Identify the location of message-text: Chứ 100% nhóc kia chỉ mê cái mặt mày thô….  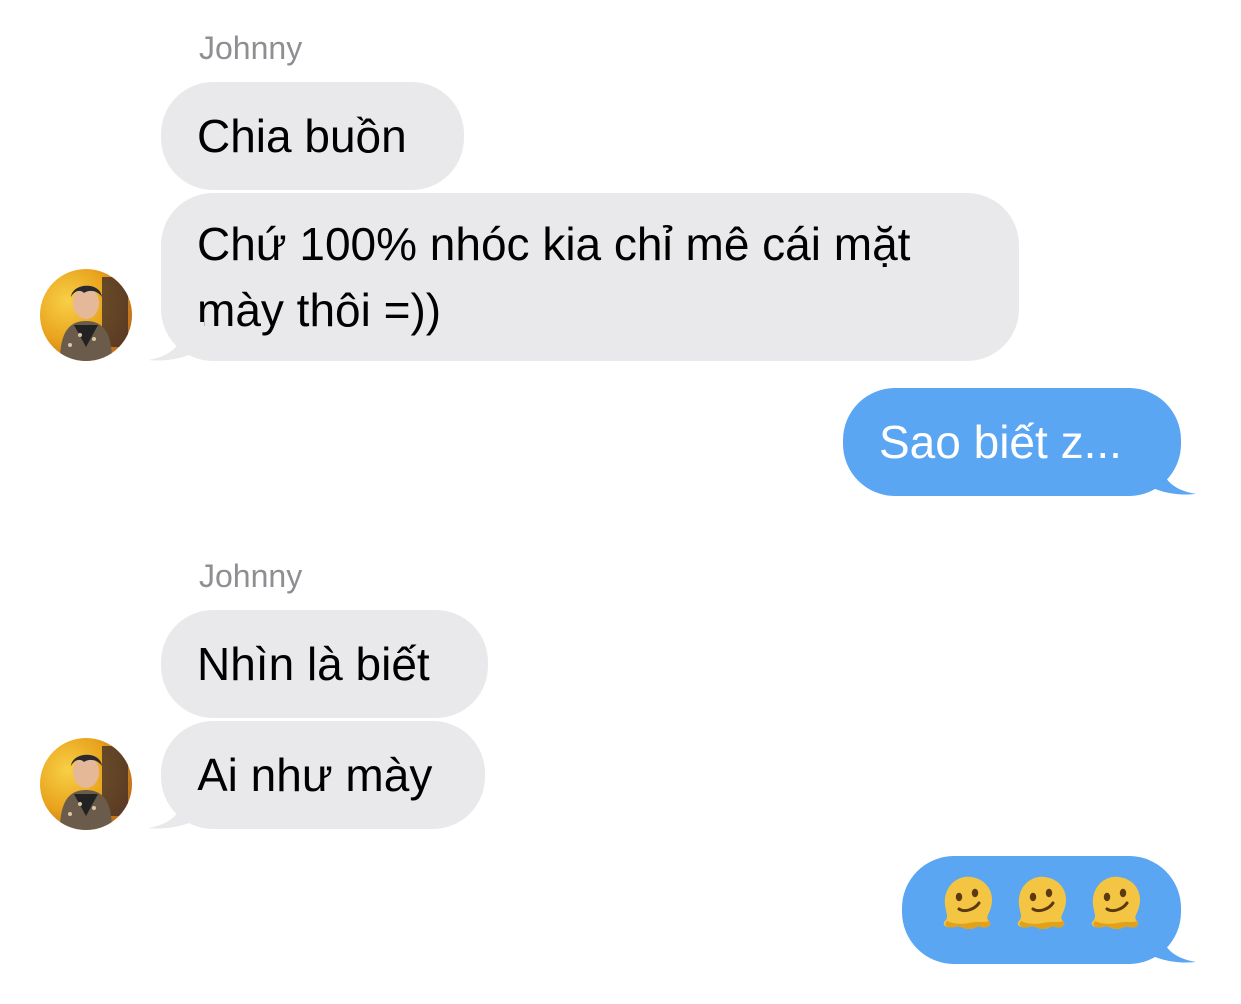
(554, 277).